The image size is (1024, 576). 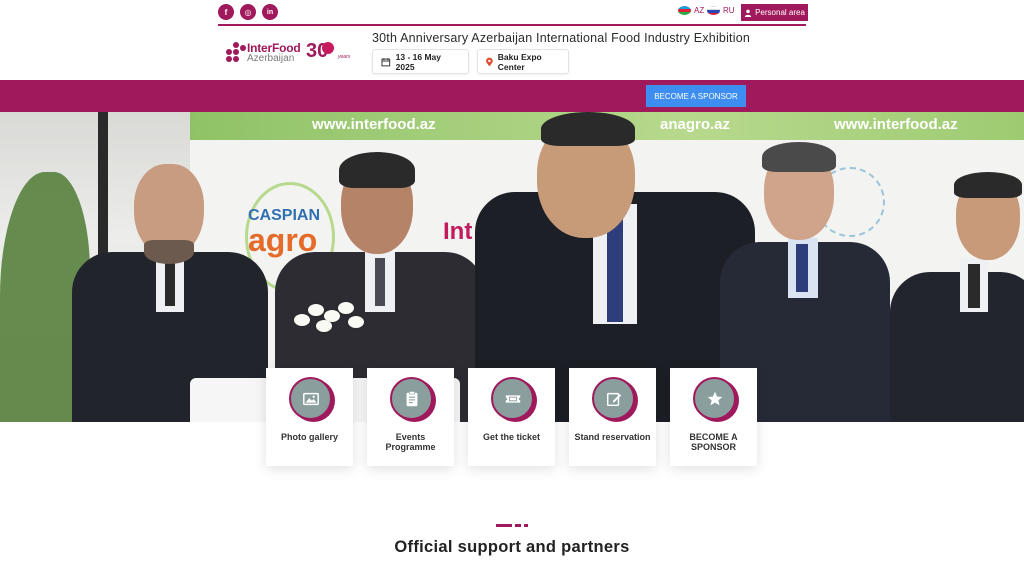 I want to click on card-get-ticket: Get the ticket, so click(x=511, y=417).